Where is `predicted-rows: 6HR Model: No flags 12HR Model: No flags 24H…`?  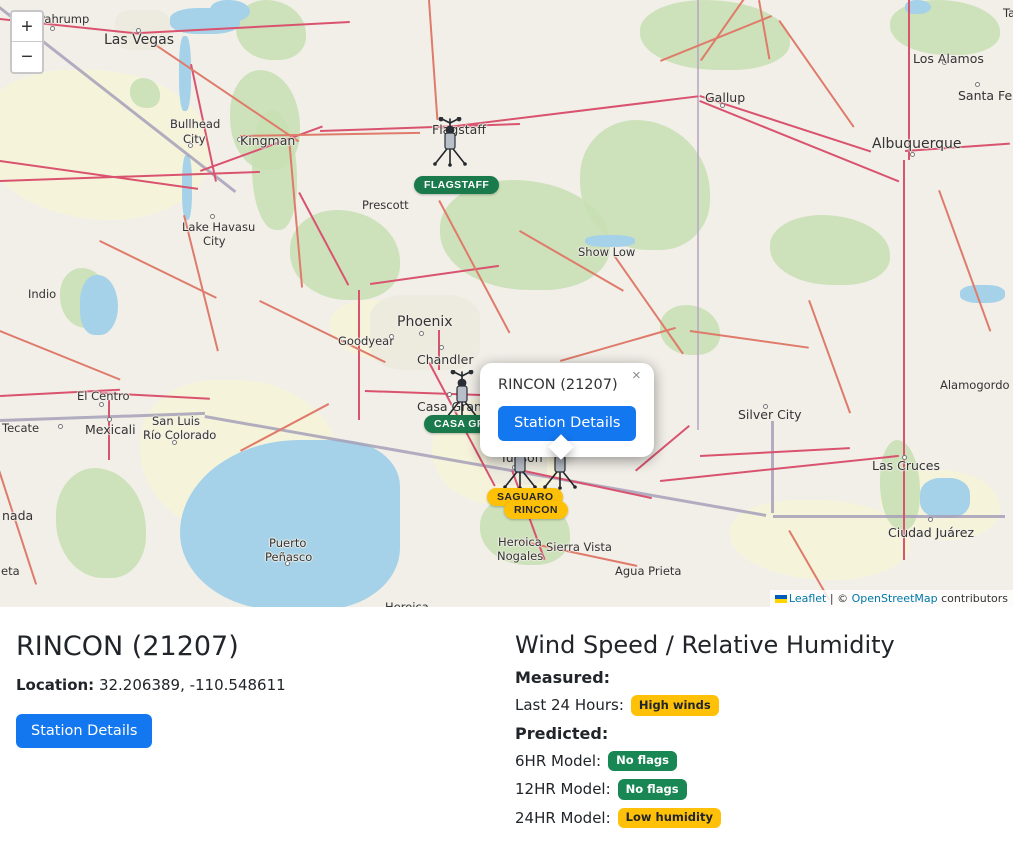 predicted-rows: 6HR Model: No flags 12HR Model: No flags 24H… is located at coordinates (764, 789).